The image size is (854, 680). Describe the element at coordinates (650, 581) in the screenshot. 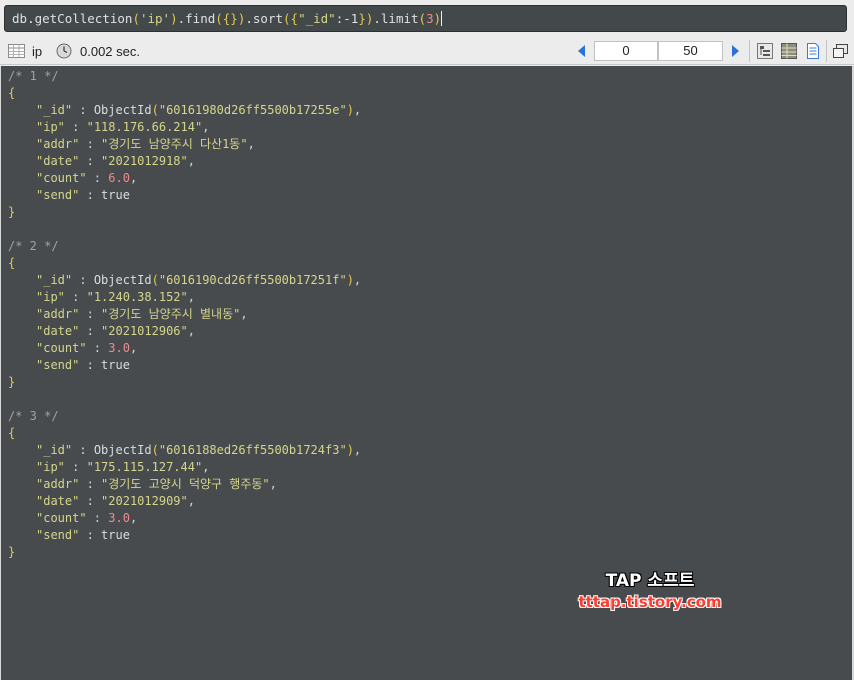

I see `watermark-title: TAP 소프트` at that location.